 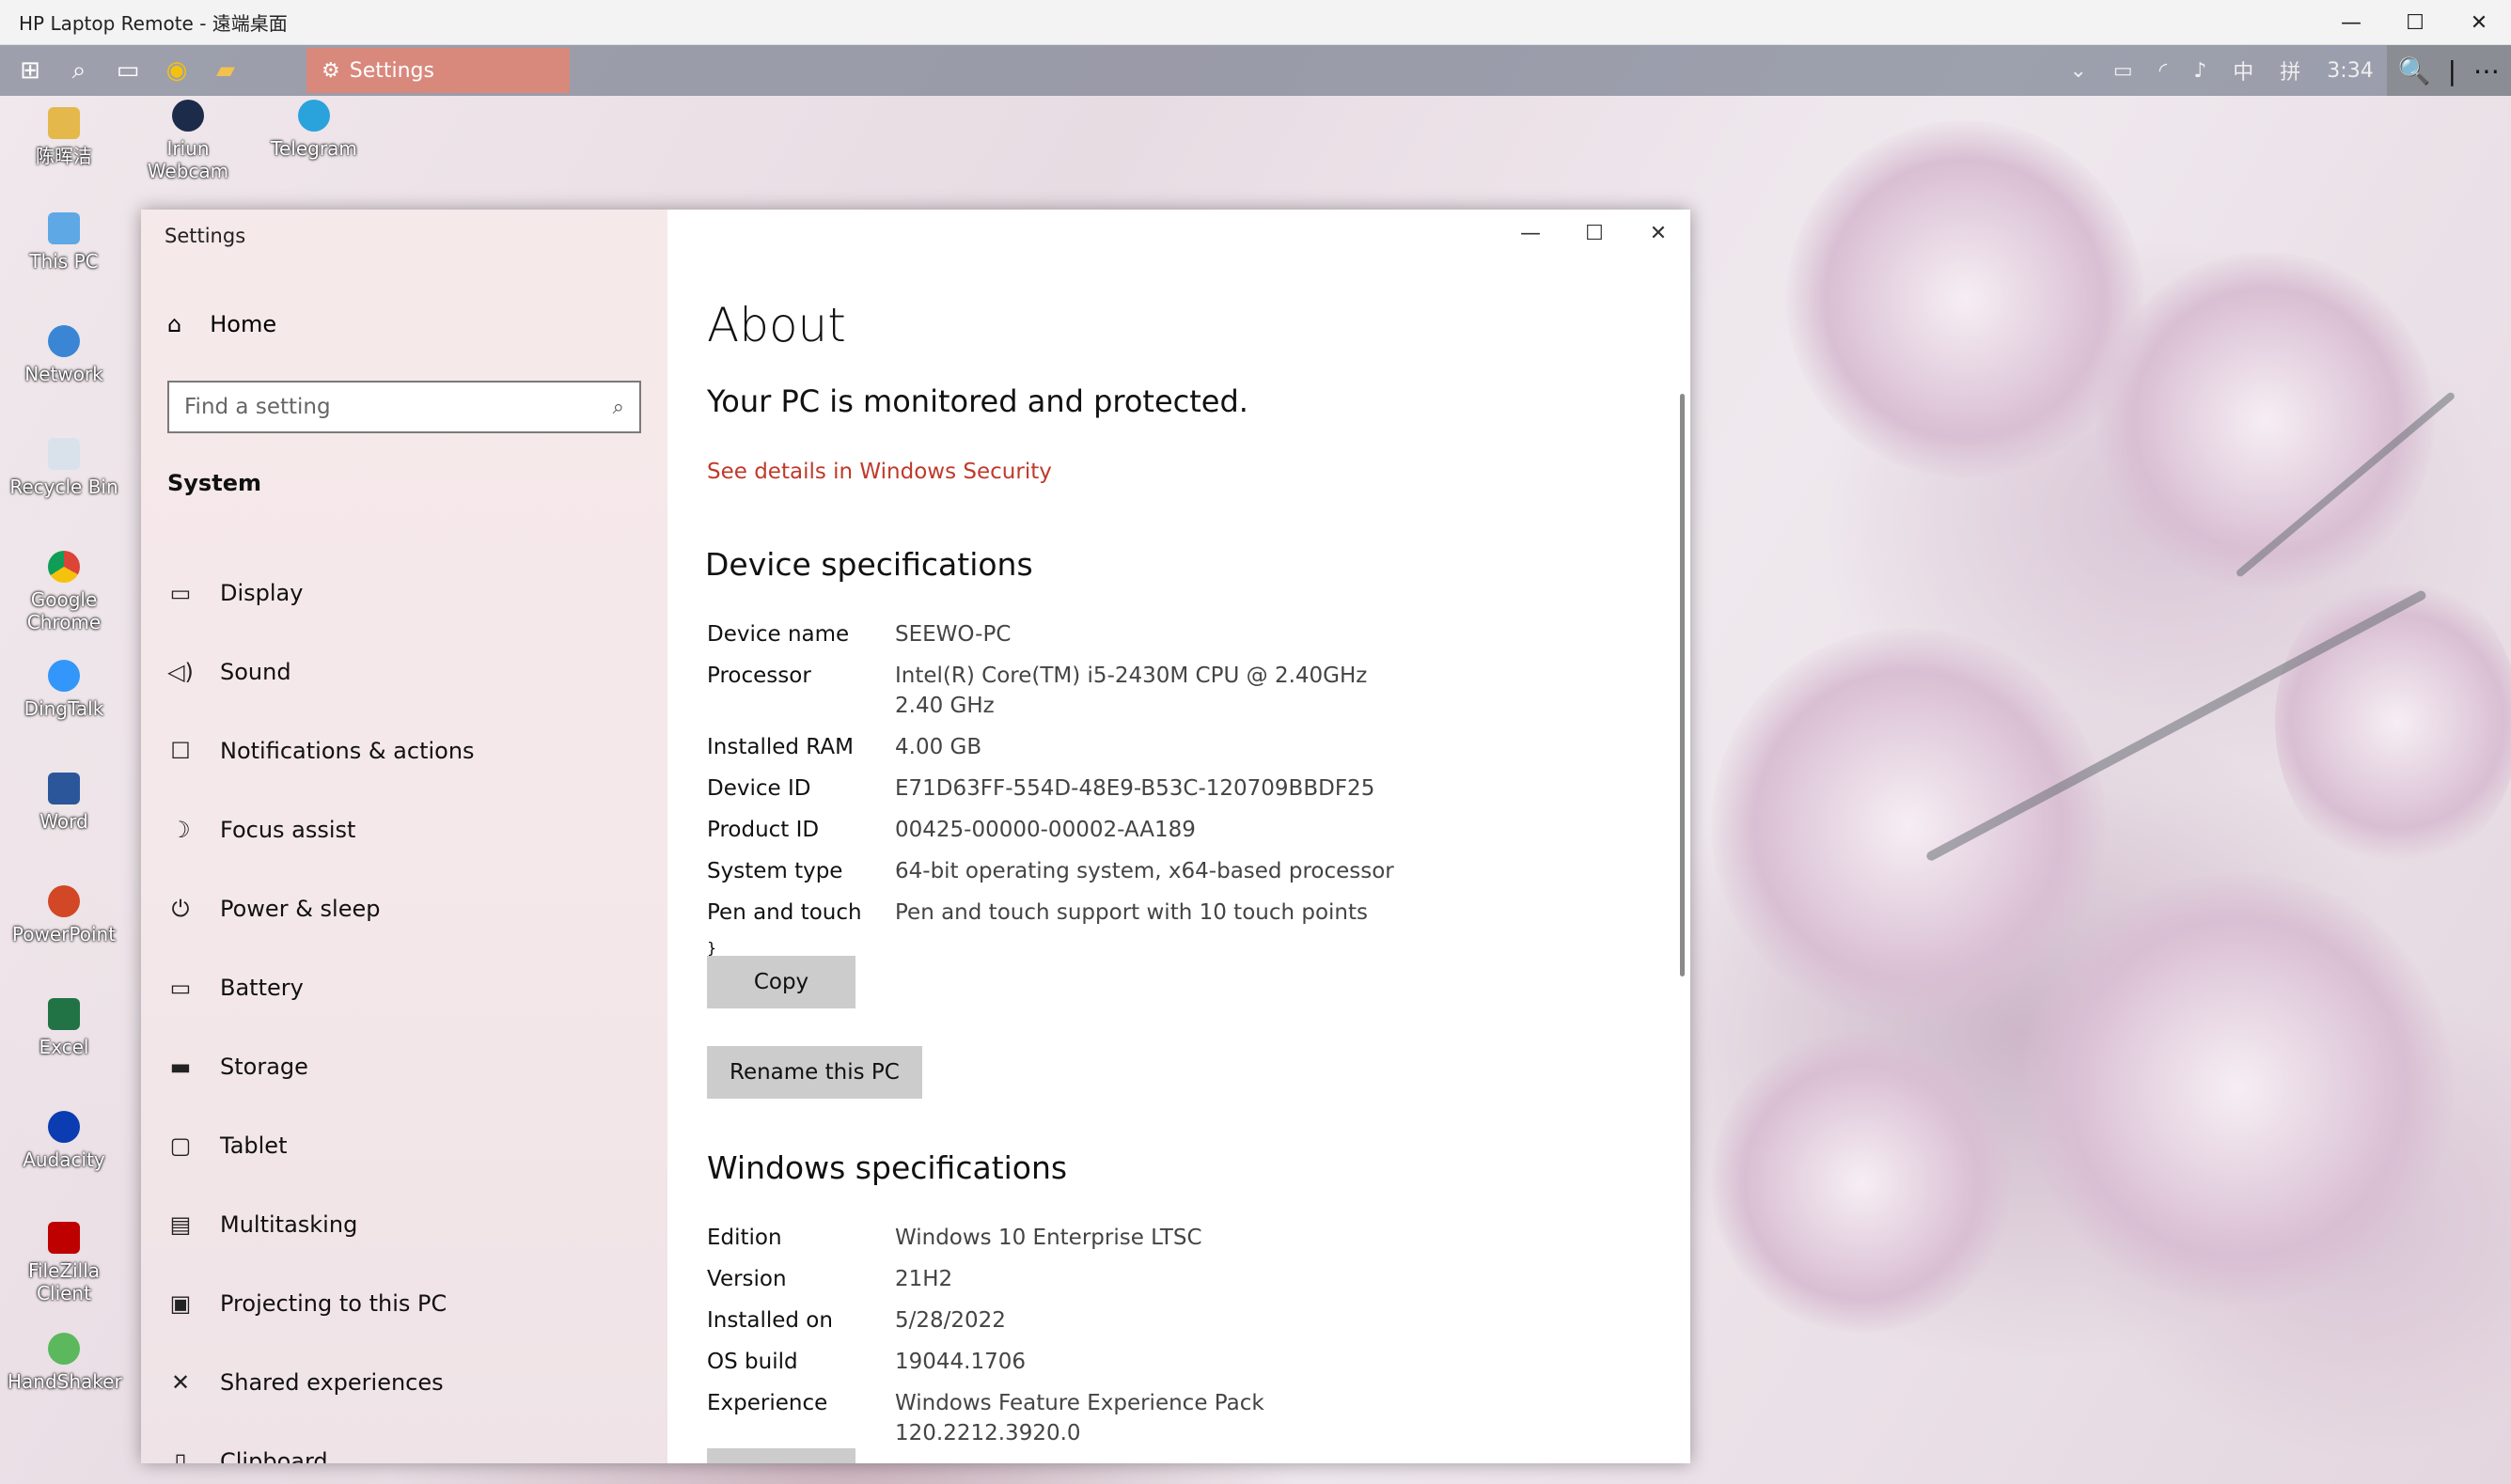 I want to click on volume-icon: ♪, so click(x=2200, y=71).